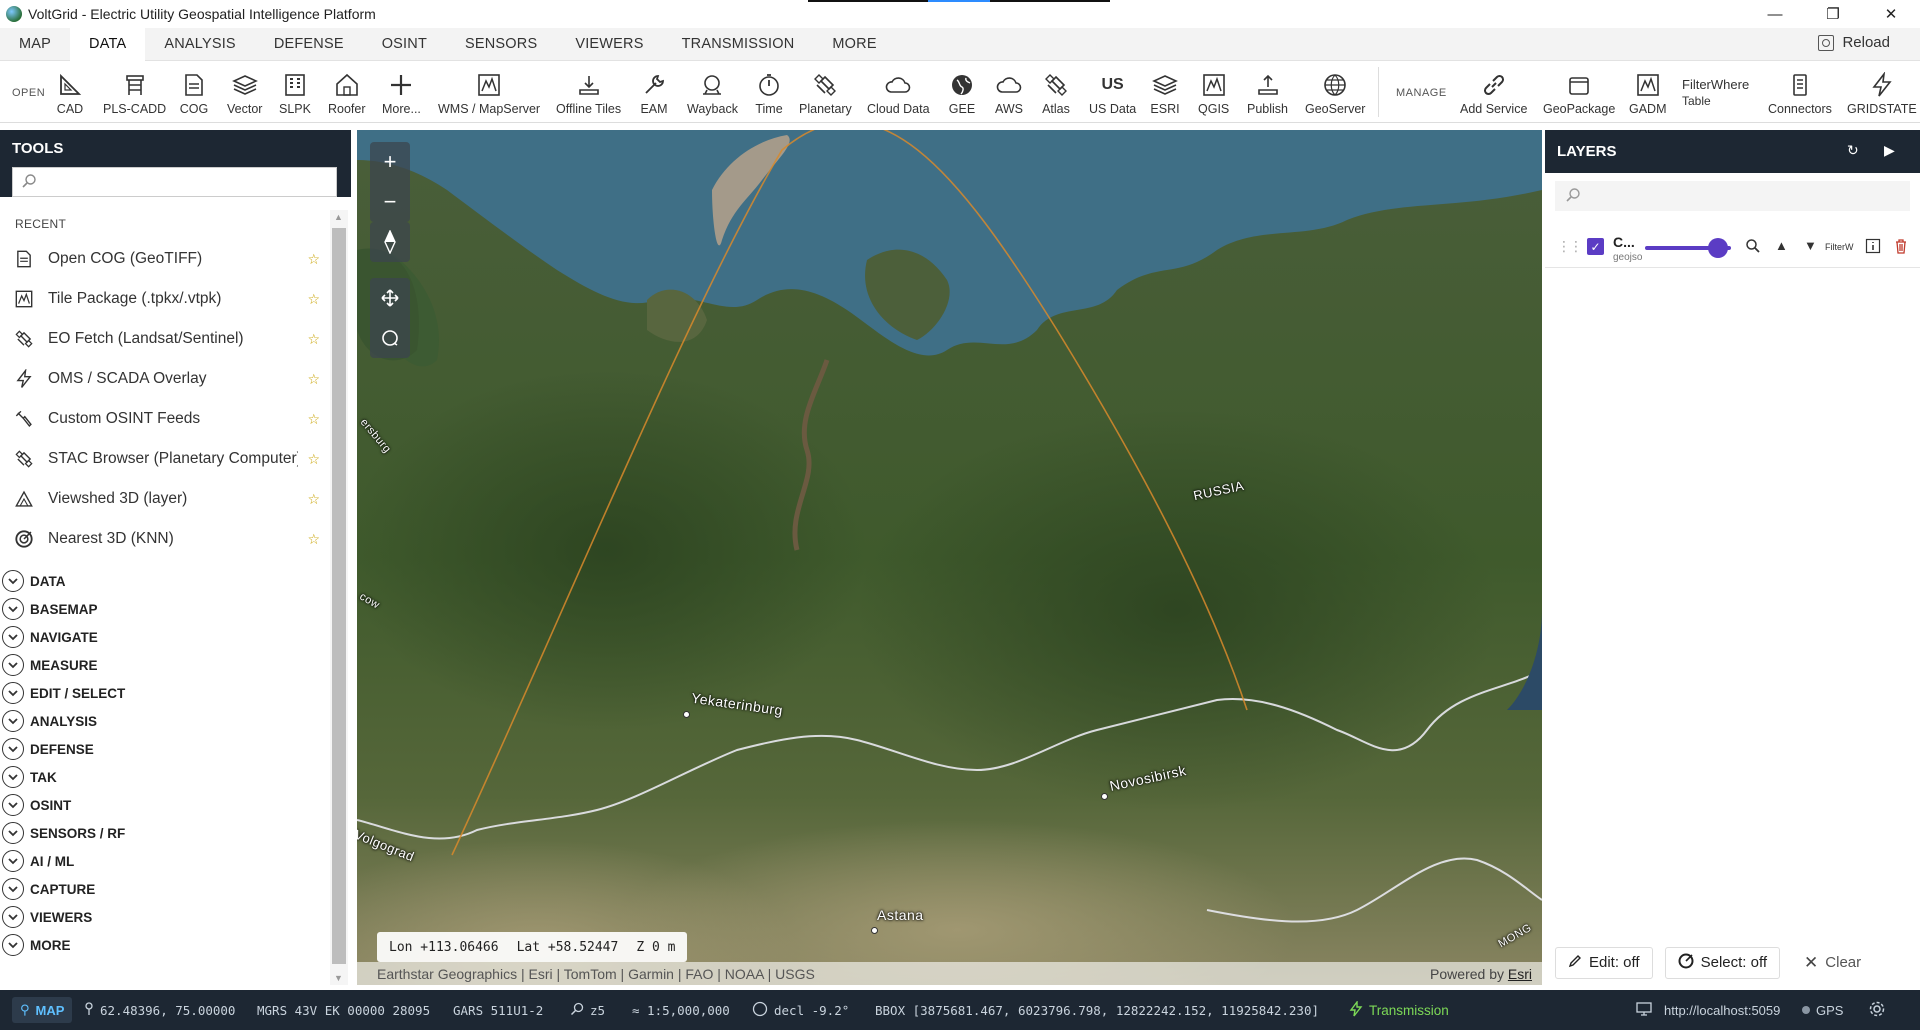 Image resolution: width=1920 pixels, height=1030 pixels. I want to click on scroll-up-icon: ▲, so click(338, 217).